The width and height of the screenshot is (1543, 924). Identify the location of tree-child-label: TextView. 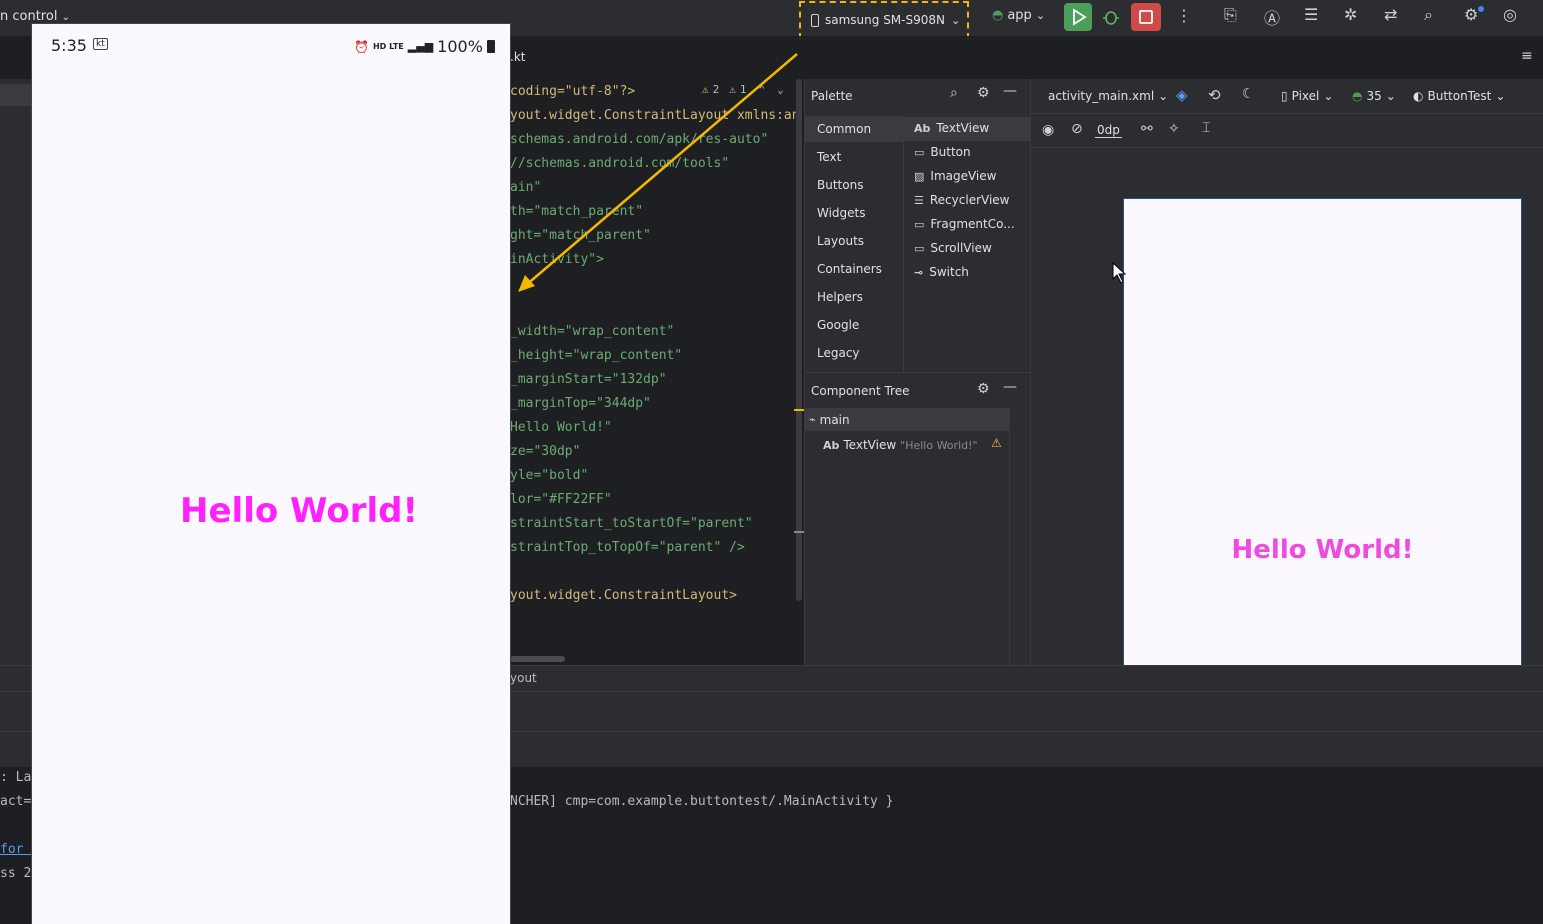
(870, 445).